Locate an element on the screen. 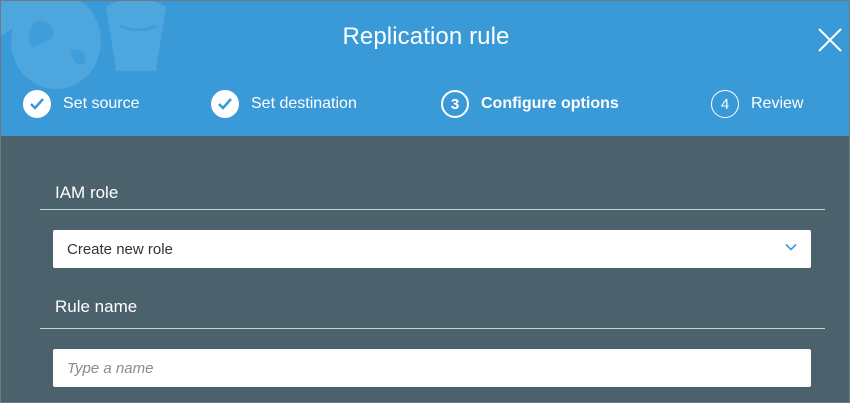  step-number-badge: 4 is located at coordinates (725, 104).